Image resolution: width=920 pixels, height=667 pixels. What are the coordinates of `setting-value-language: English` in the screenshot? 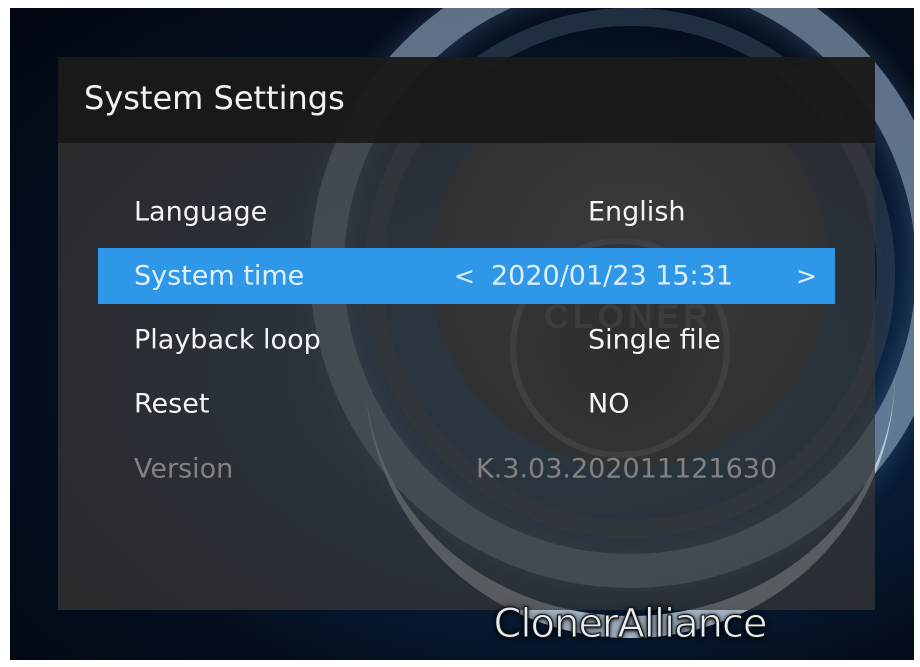 It's located at (637, 212).